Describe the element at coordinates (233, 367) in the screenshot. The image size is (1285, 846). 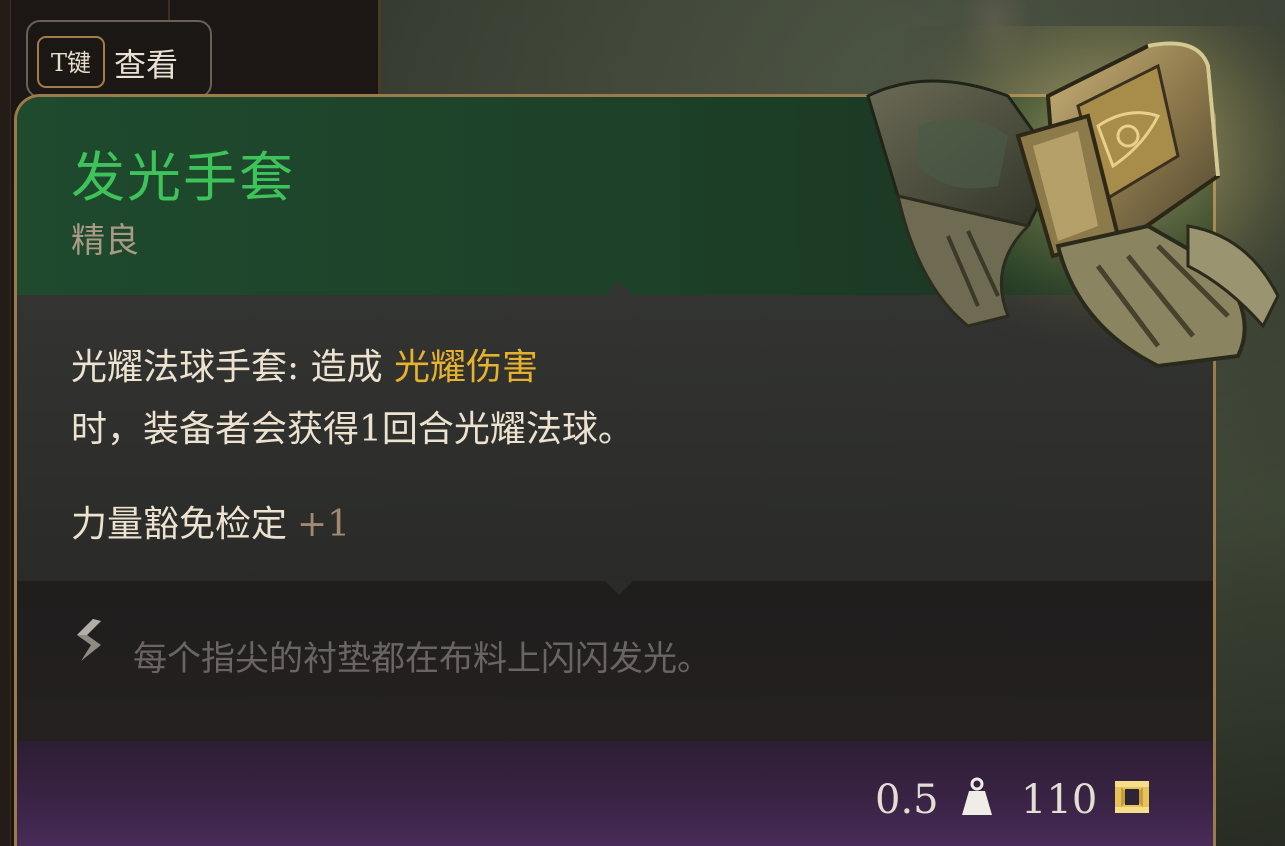
I see `description-text: 光耀法球手套: 造成` at that location.